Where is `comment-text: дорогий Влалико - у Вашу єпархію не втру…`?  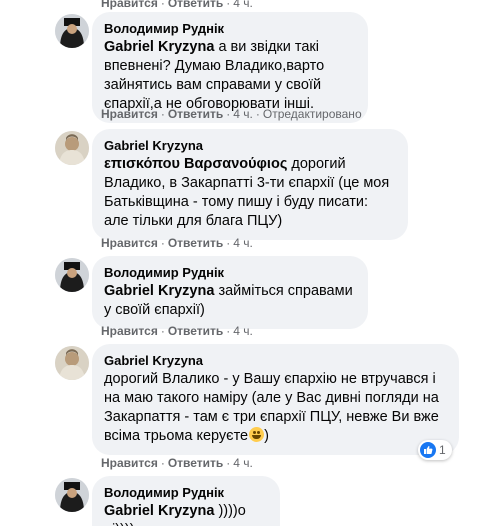 comment-text: дорогий Влалико - у Вашу єпархію не втру… is located at coordinates (271, 407).